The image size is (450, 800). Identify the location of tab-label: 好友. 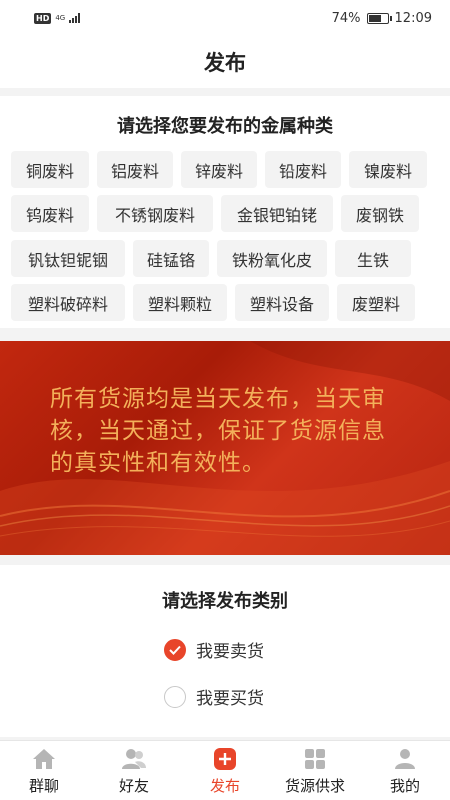
(133, 786).